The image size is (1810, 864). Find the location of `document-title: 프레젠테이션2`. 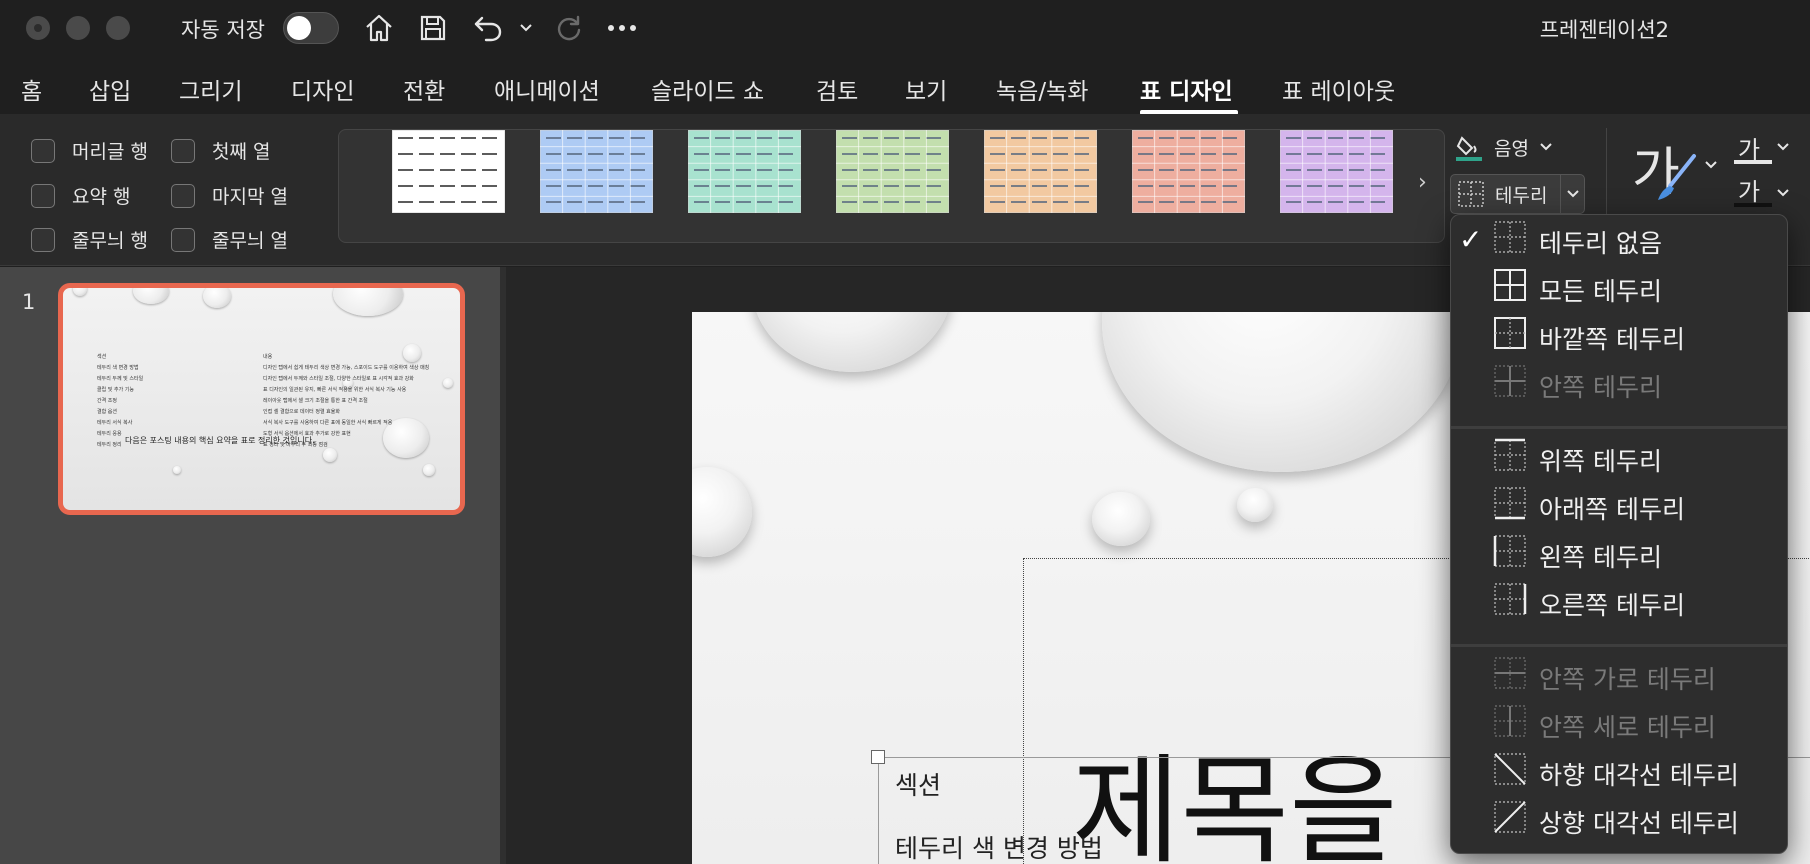

document-title: 프레젠테이션2 is located at coordinates (1604, 30).